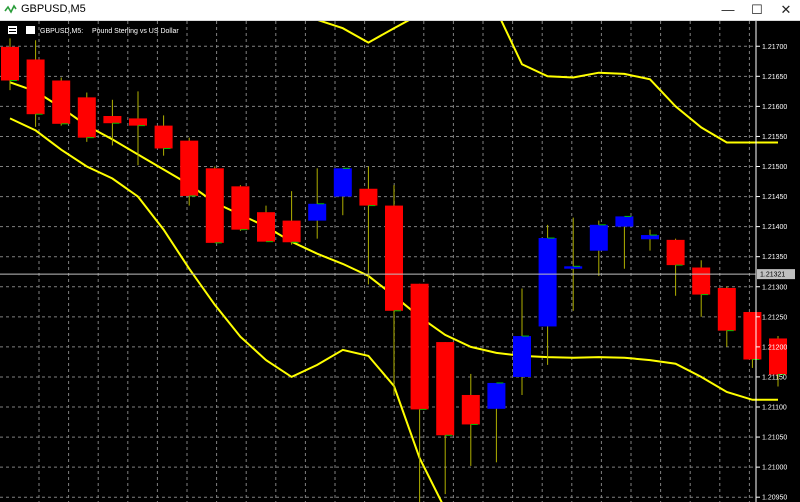 This screenshot has height=502, width=800. Describe the element at coordinates (728, 10) in the screenshot. I see `minimize-button: —` at that location.